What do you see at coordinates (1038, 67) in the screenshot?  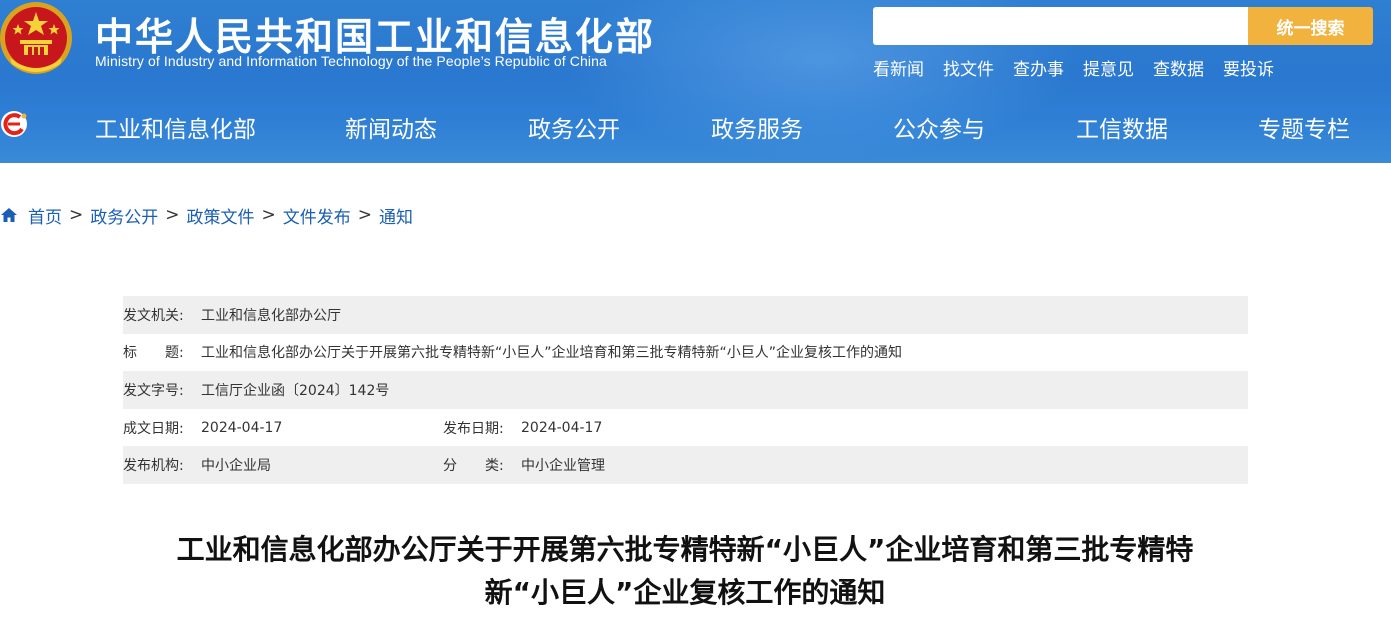 I see `quick-link-services: 查办事` at bounding box center [1038, 67].